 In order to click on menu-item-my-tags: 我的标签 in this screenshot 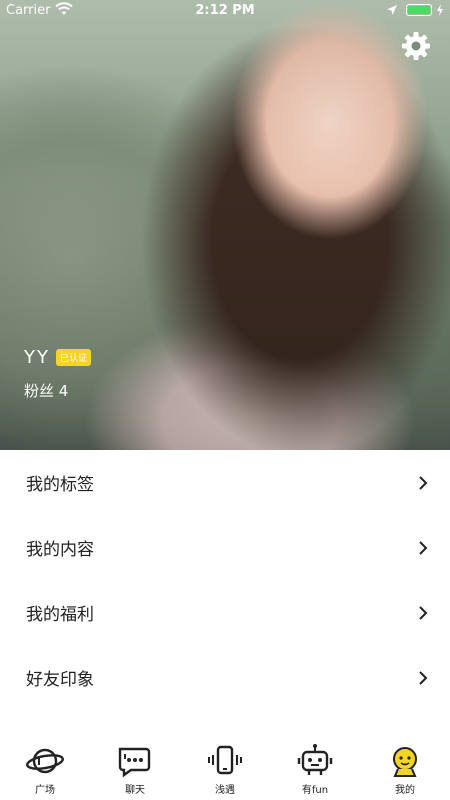, I will do `click(225, 482)`.